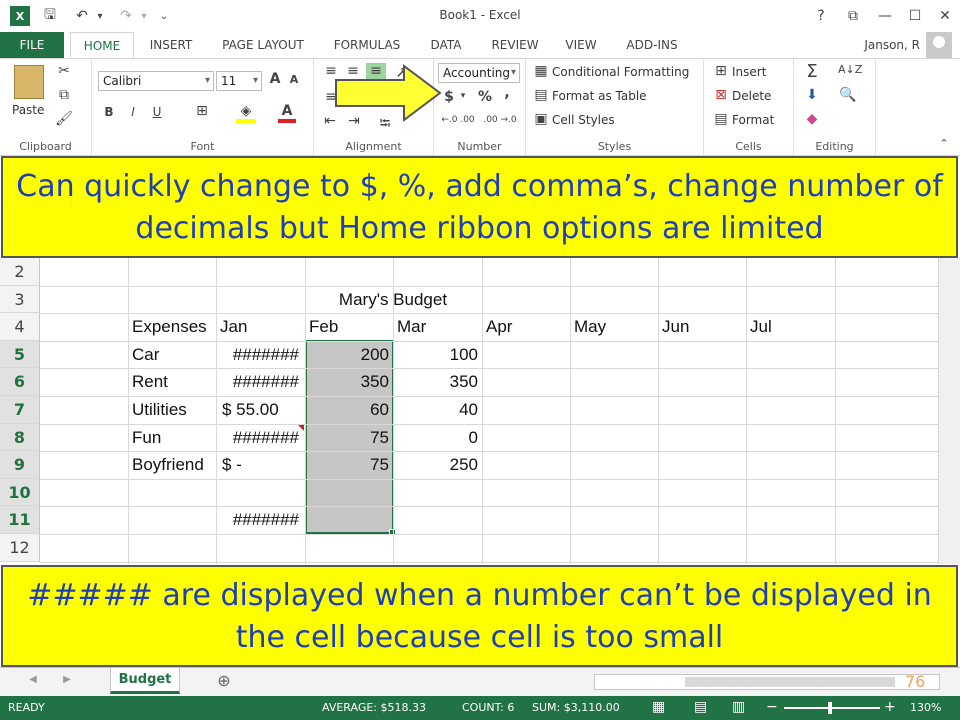  I want to click on autosum-icon: Σ, so click(812, 71).